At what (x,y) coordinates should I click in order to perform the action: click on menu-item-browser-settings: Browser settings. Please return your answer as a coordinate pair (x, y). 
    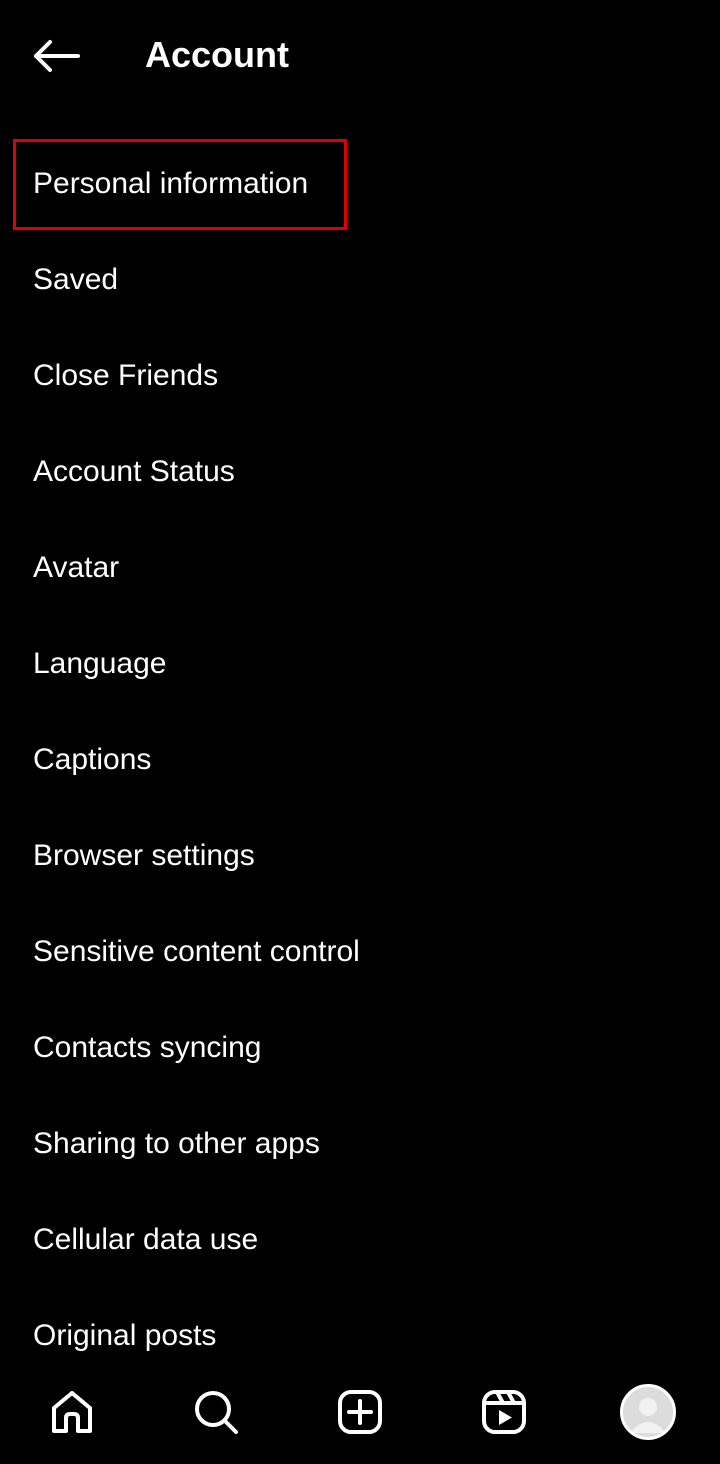
    Looking at the image, I should click on (360, 856).